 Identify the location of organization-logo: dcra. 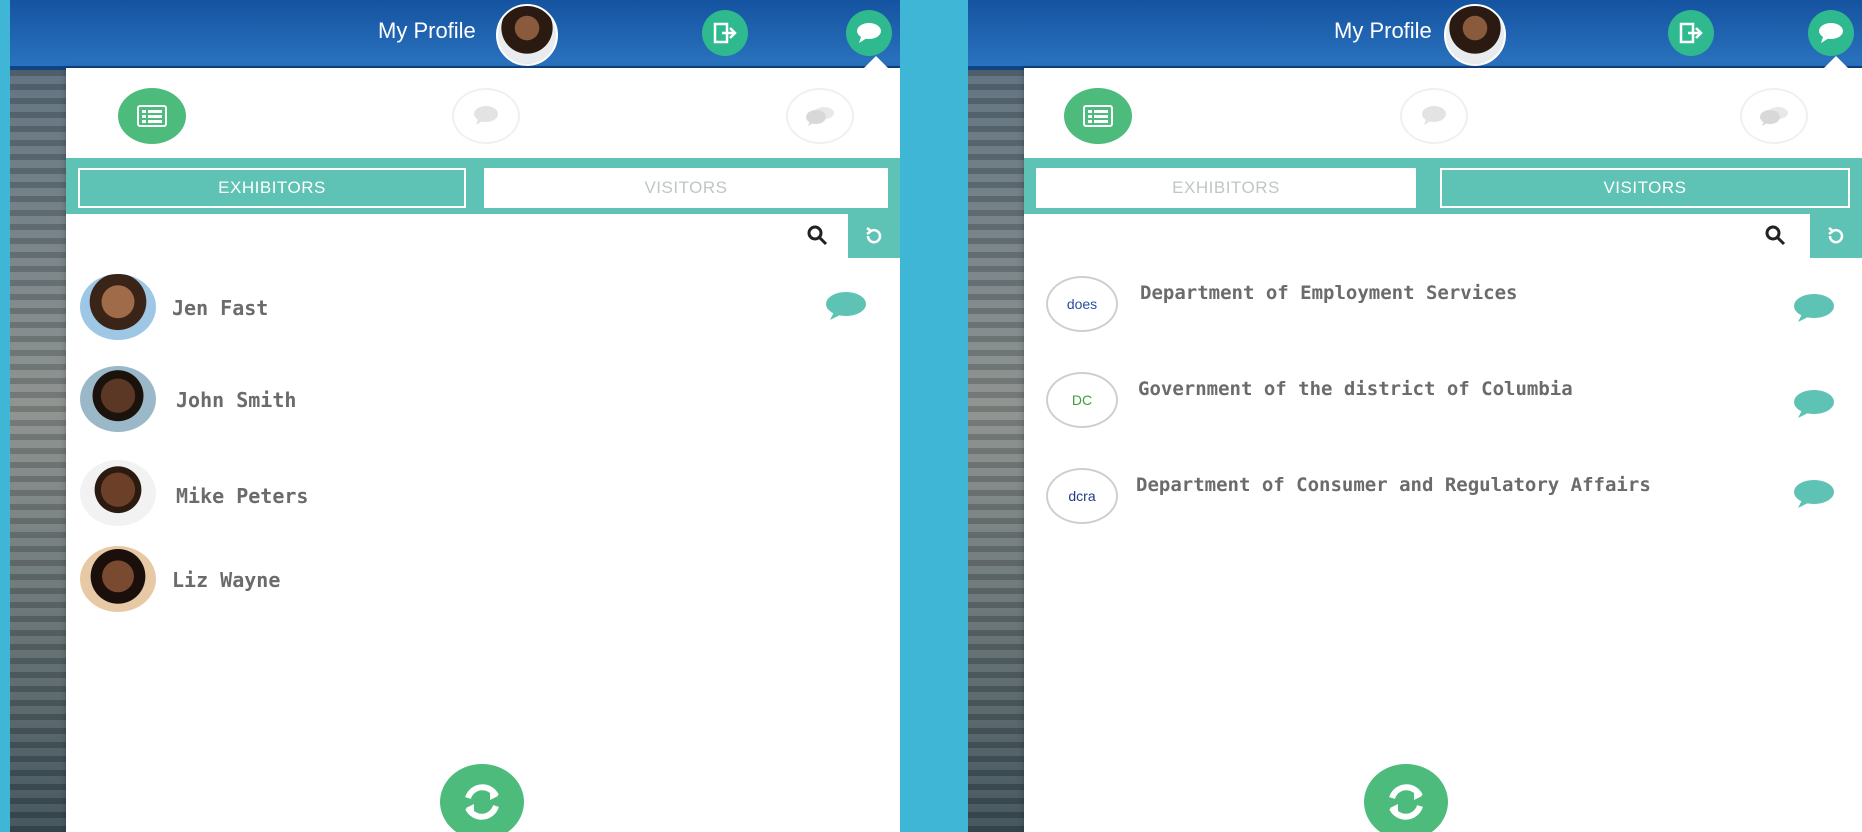
(1082, 496).